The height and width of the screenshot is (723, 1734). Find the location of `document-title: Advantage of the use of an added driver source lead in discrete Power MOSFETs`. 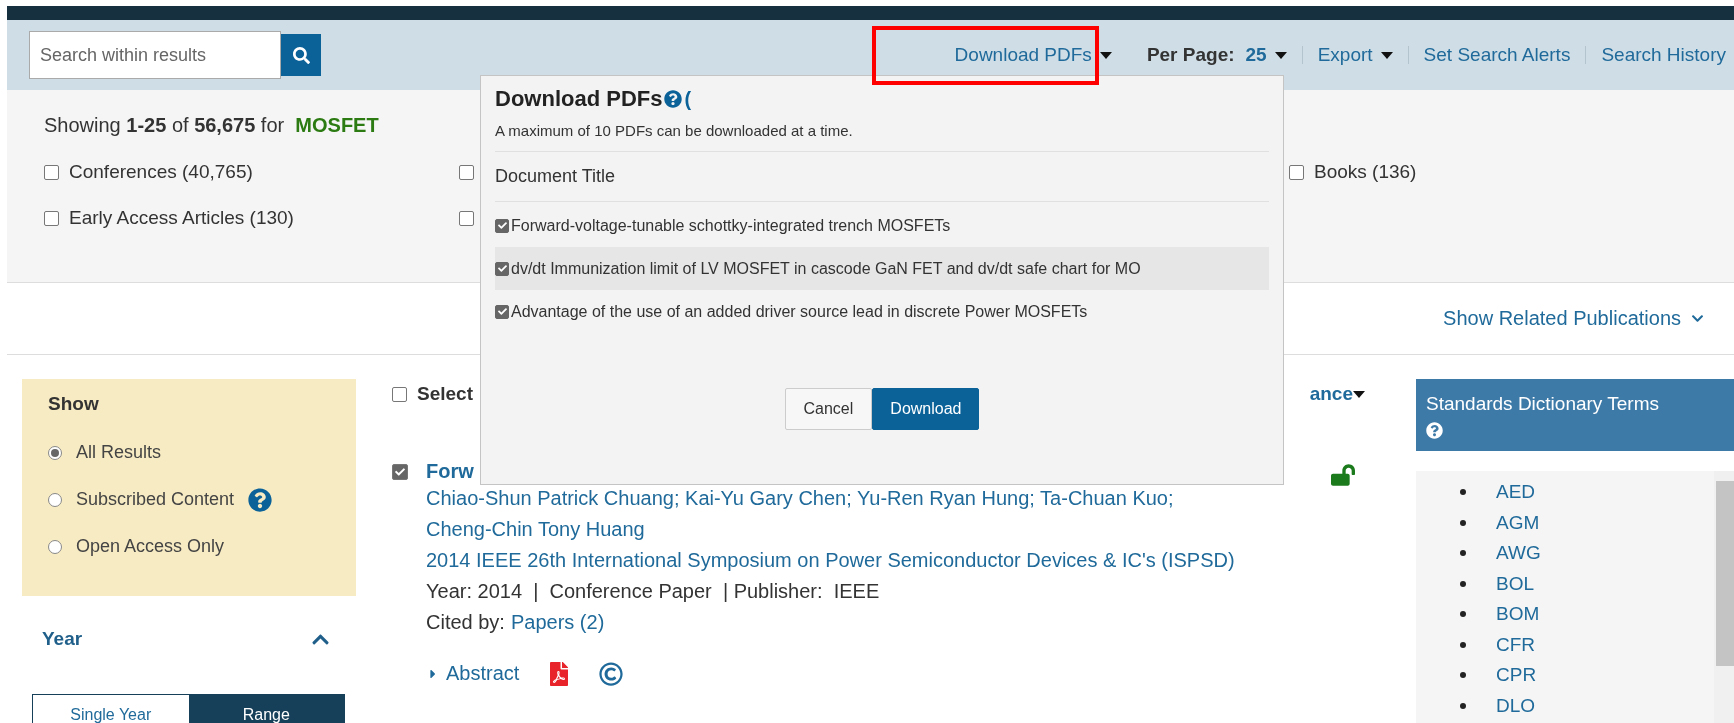

document-title: Advantage of the use of an added driver source lead in discrete Power MOSFETs is located at coordinates (799, 311).